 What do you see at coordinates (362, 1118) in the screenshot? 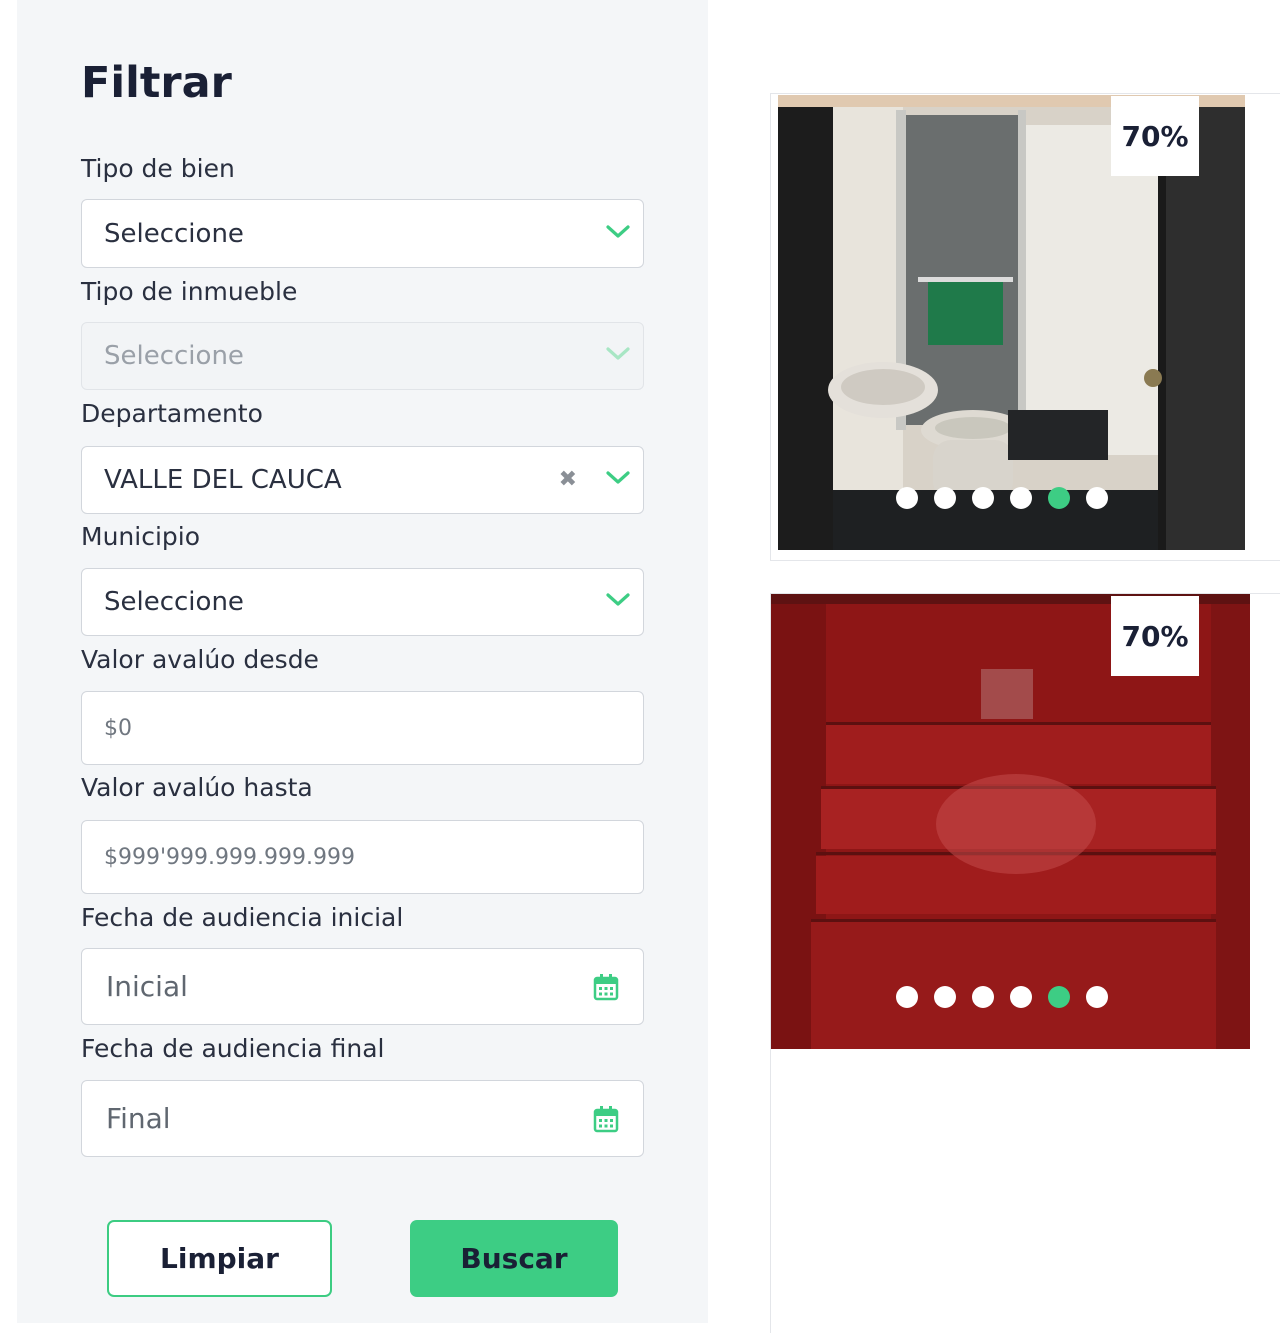
I see `fecha-final-input: Final` at bounding box center [362, 1118].